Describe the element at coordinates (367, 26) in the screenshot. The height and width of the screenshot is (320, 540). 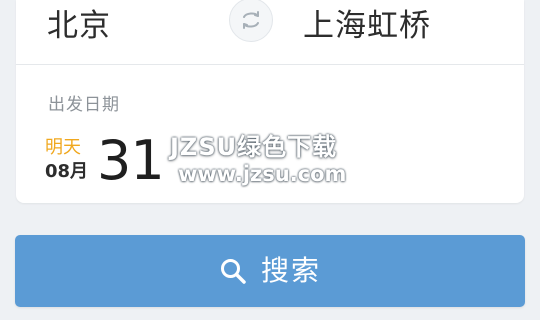
I see `arrival-city: 上海虹桥` at that location.